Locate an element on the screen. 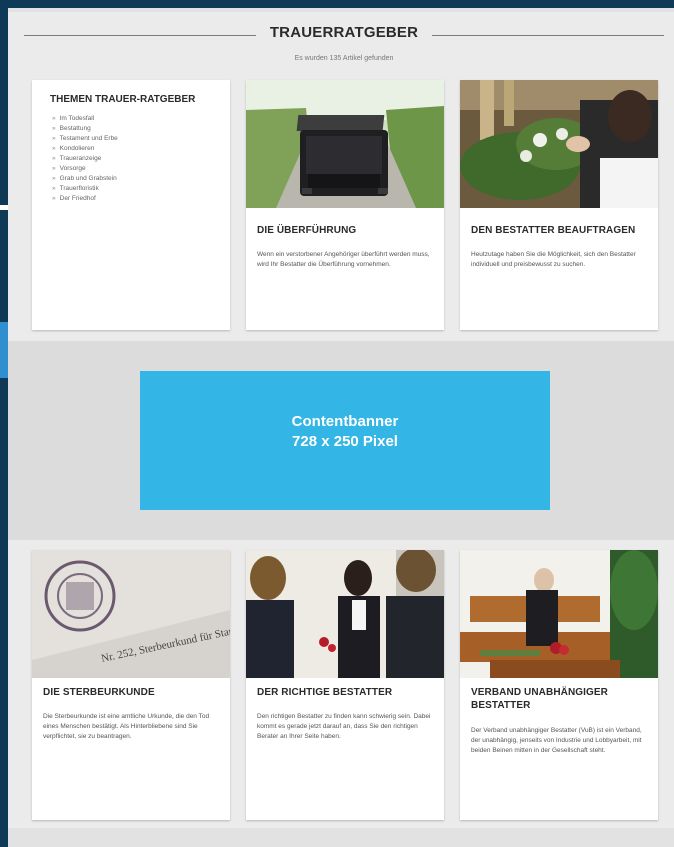 The image size is (674, 847). florist-image is located at coordinates (559, 144).